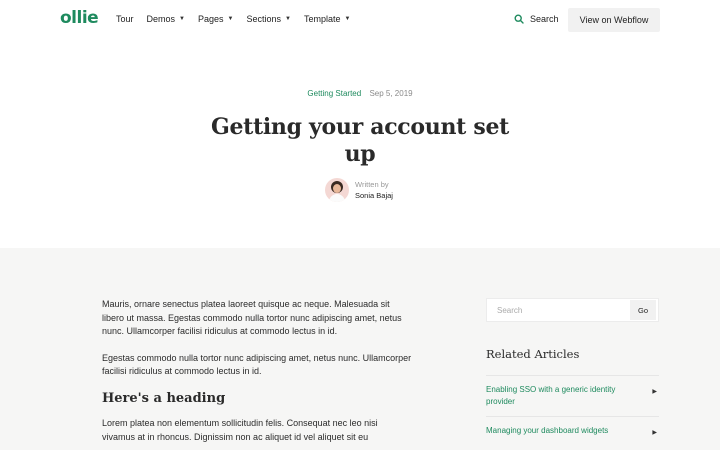 The height and width of the screenshot is (450, 720). What do you see at coordinates (547, 430) in the screenshot?
I see `related-article-label: Managing your dashboard widgets` at bounding box center [547, 430].